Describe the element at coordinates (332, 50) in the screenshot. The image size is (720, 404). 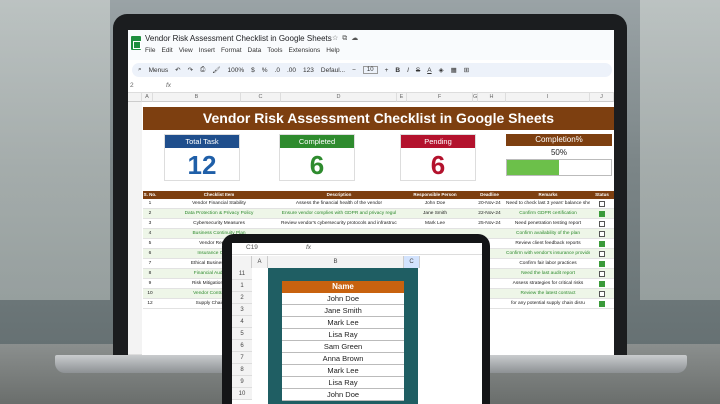
I see `menu-help: Help` at that location.